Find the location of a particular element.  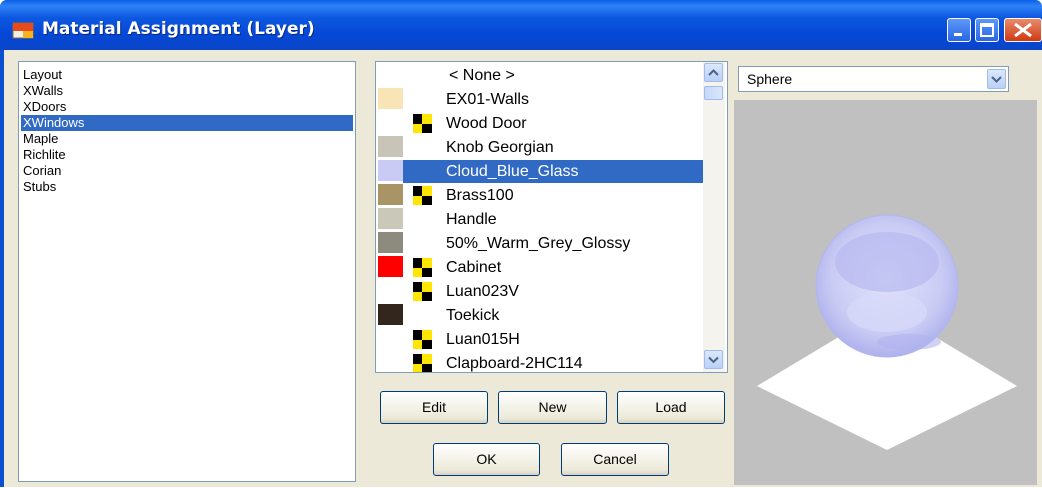

maximize-icon is located at coordinates (987, 30).